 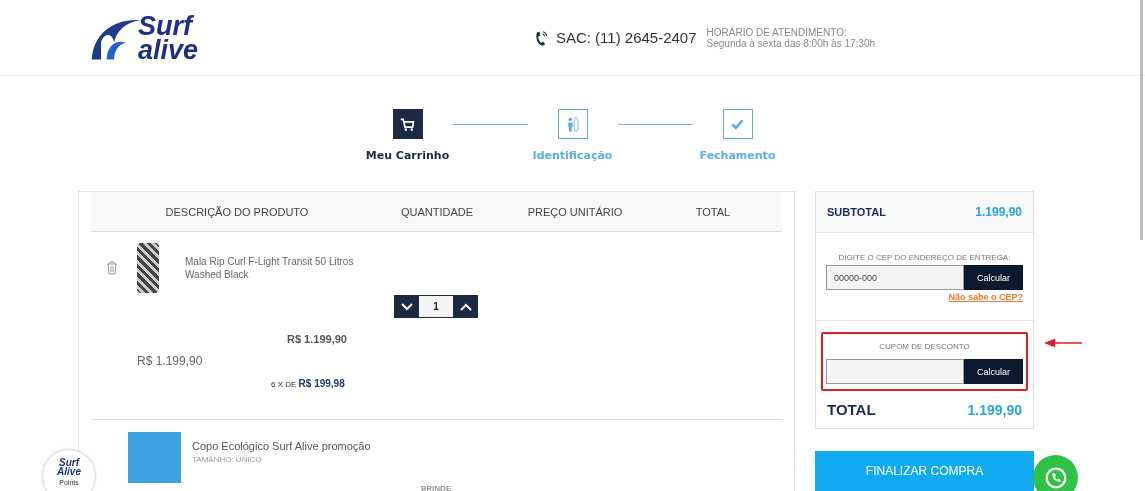 What do you see at coordinates (998, 212) in the screenshot?
I see `subtotal-value: 1.199,90` at bounding box center [998, 212].